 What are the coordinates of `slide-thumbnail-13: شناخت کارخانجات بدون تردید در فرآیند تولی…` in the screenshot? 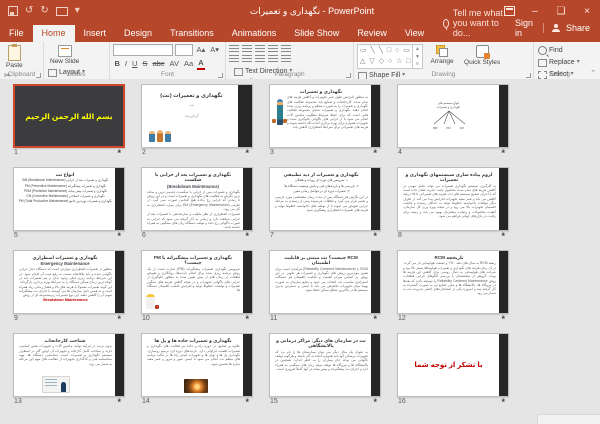 It's located at (69, 365).